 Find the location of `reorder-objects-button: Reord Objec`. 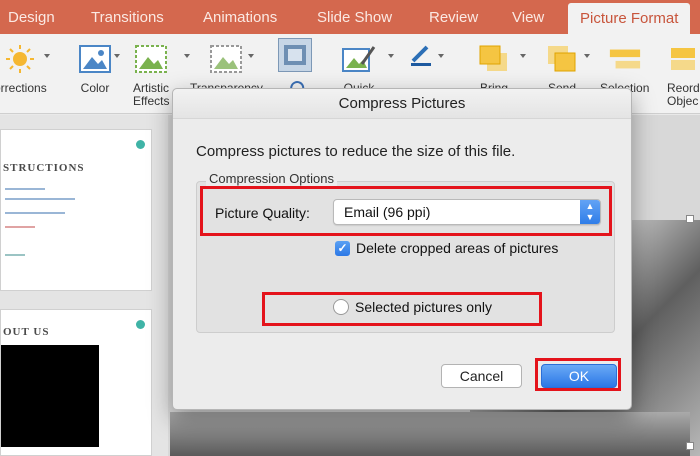

reorder-objects-button: Reord Objec is located at coordinates (683, 75).